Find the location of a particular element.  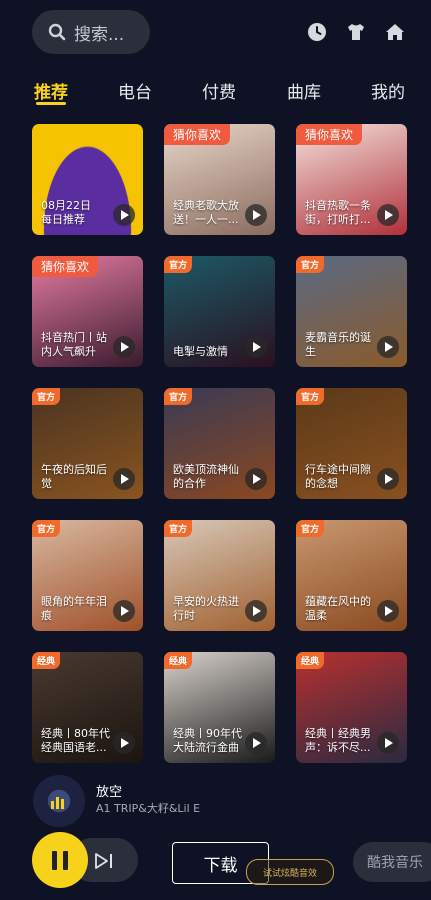

pause-button is located at coordinates (60, 860).